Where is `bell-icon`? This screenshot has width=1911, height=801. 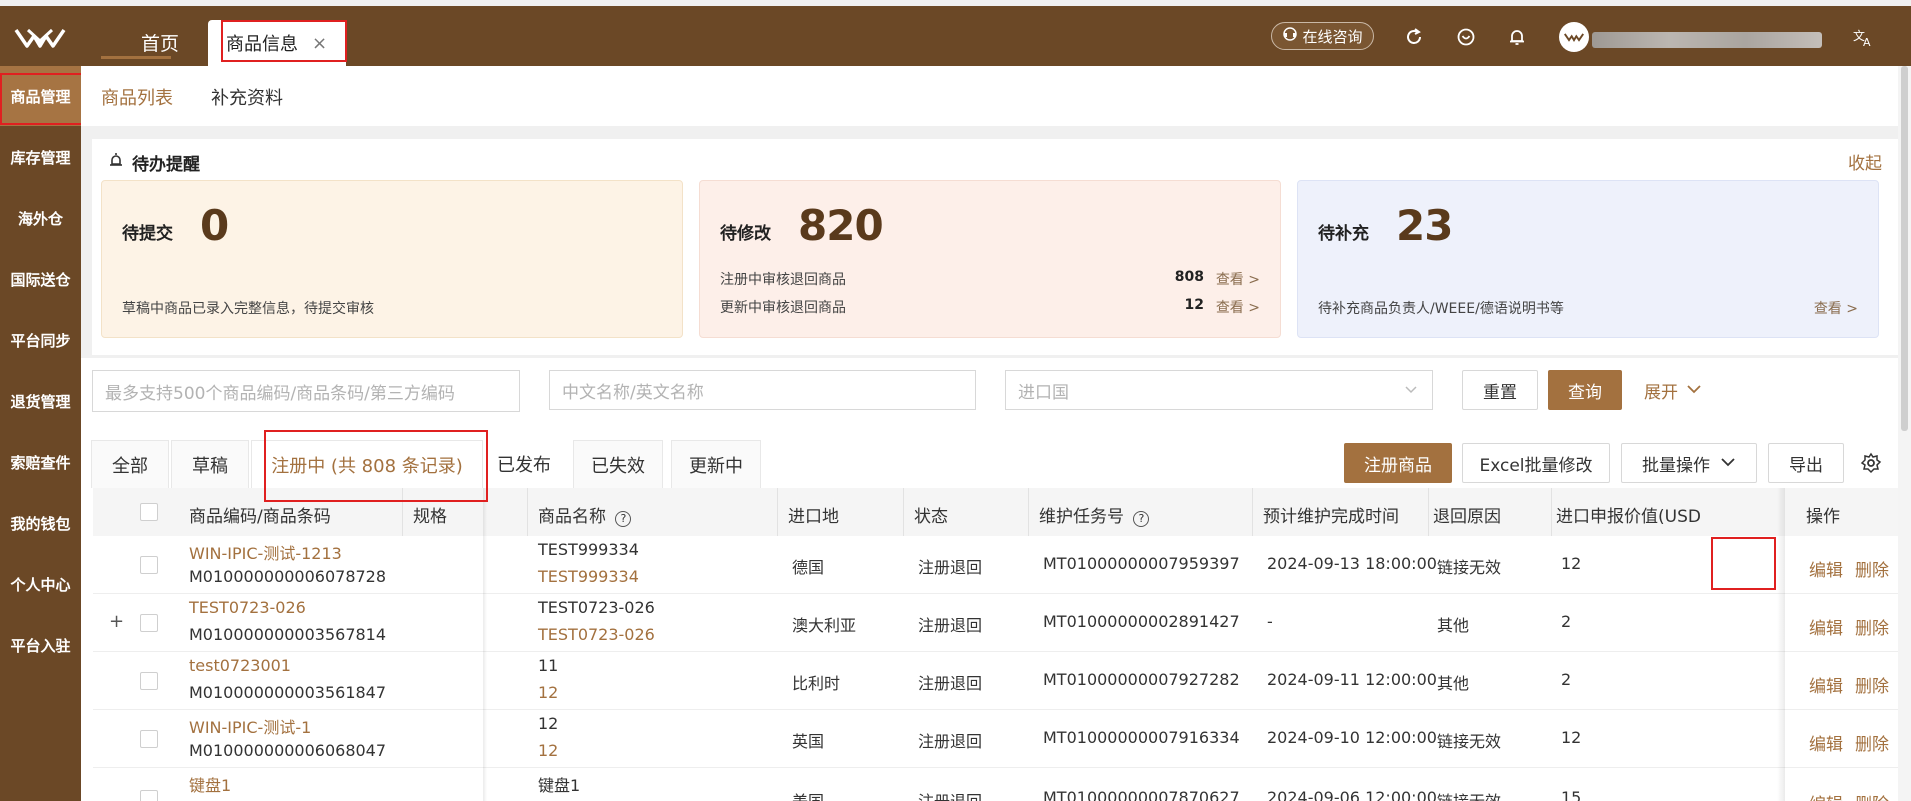 bell-icon is located at coordinates (1517, 37).